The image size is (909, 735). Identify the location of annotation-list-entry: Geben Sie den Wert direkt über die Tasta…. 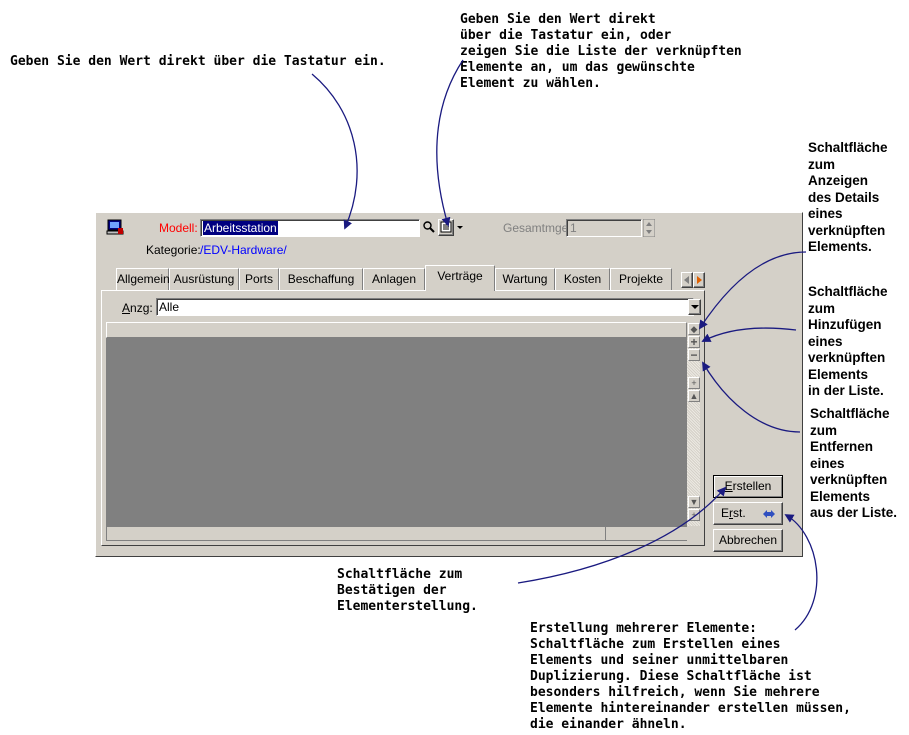
(601, 51).